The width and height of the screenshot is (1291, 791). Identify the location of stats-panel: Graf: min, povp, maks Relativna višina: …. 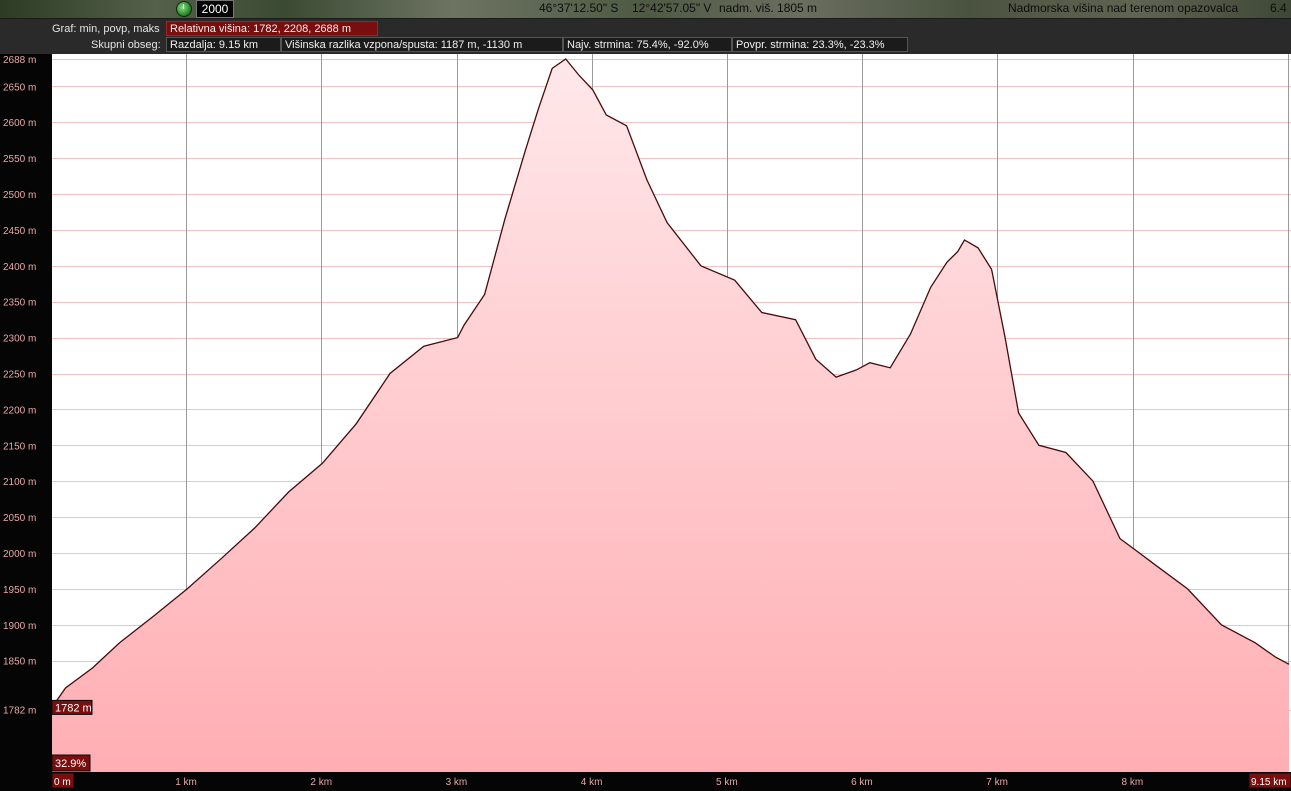
(645, 36).